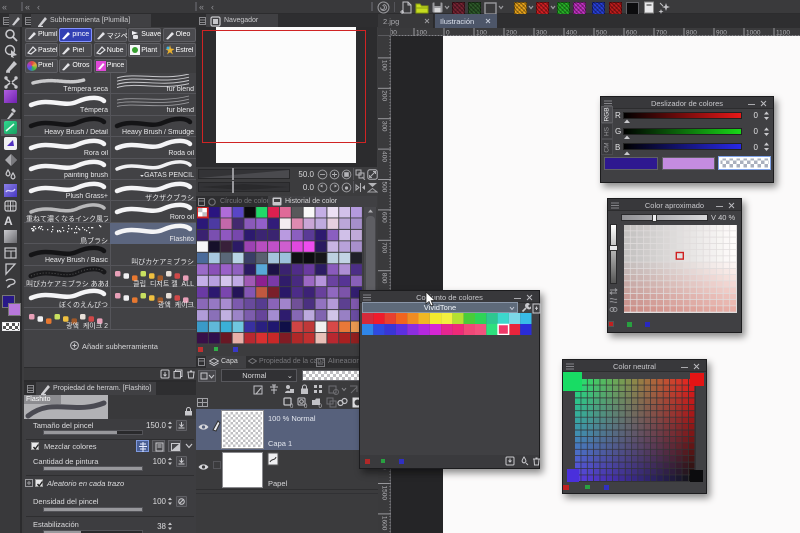 The width and height of the screenshot is (800, 533). Describe the element at coordinates (384, 65) in the screenshot. I see `svg-text: 100` at that location.